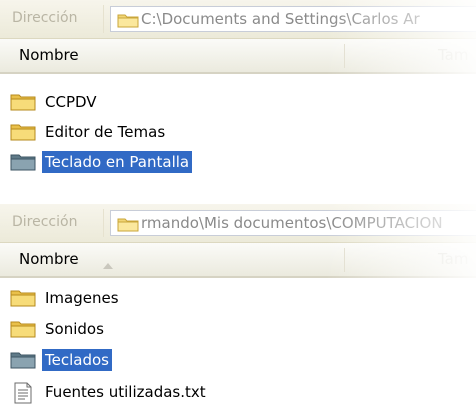 This screenshot has height=419, width=476. What do you see at coordinates (74, 329) in the screenshot?
I see `list-item-label: Sonidos` at bounding box center [74, 329].